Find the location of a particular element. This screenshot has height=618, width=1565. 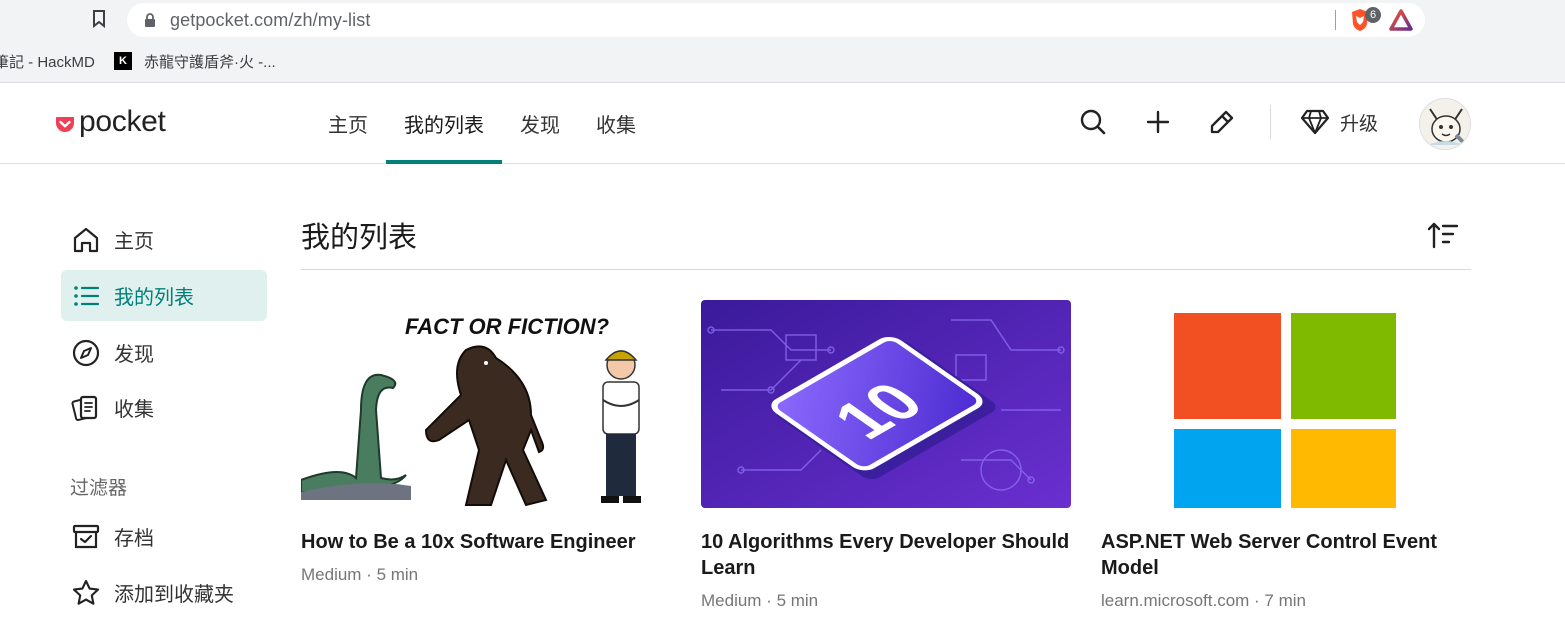

sidebar-item-home: 主页 is located at coordinates (164, 239).